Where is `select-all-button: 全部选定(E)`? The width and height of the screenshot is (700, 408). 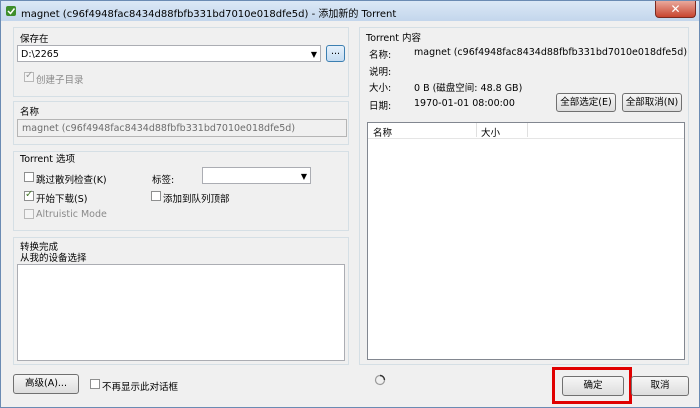 select-all-button: 全部选定(E) is located at coordinates (586, 102).